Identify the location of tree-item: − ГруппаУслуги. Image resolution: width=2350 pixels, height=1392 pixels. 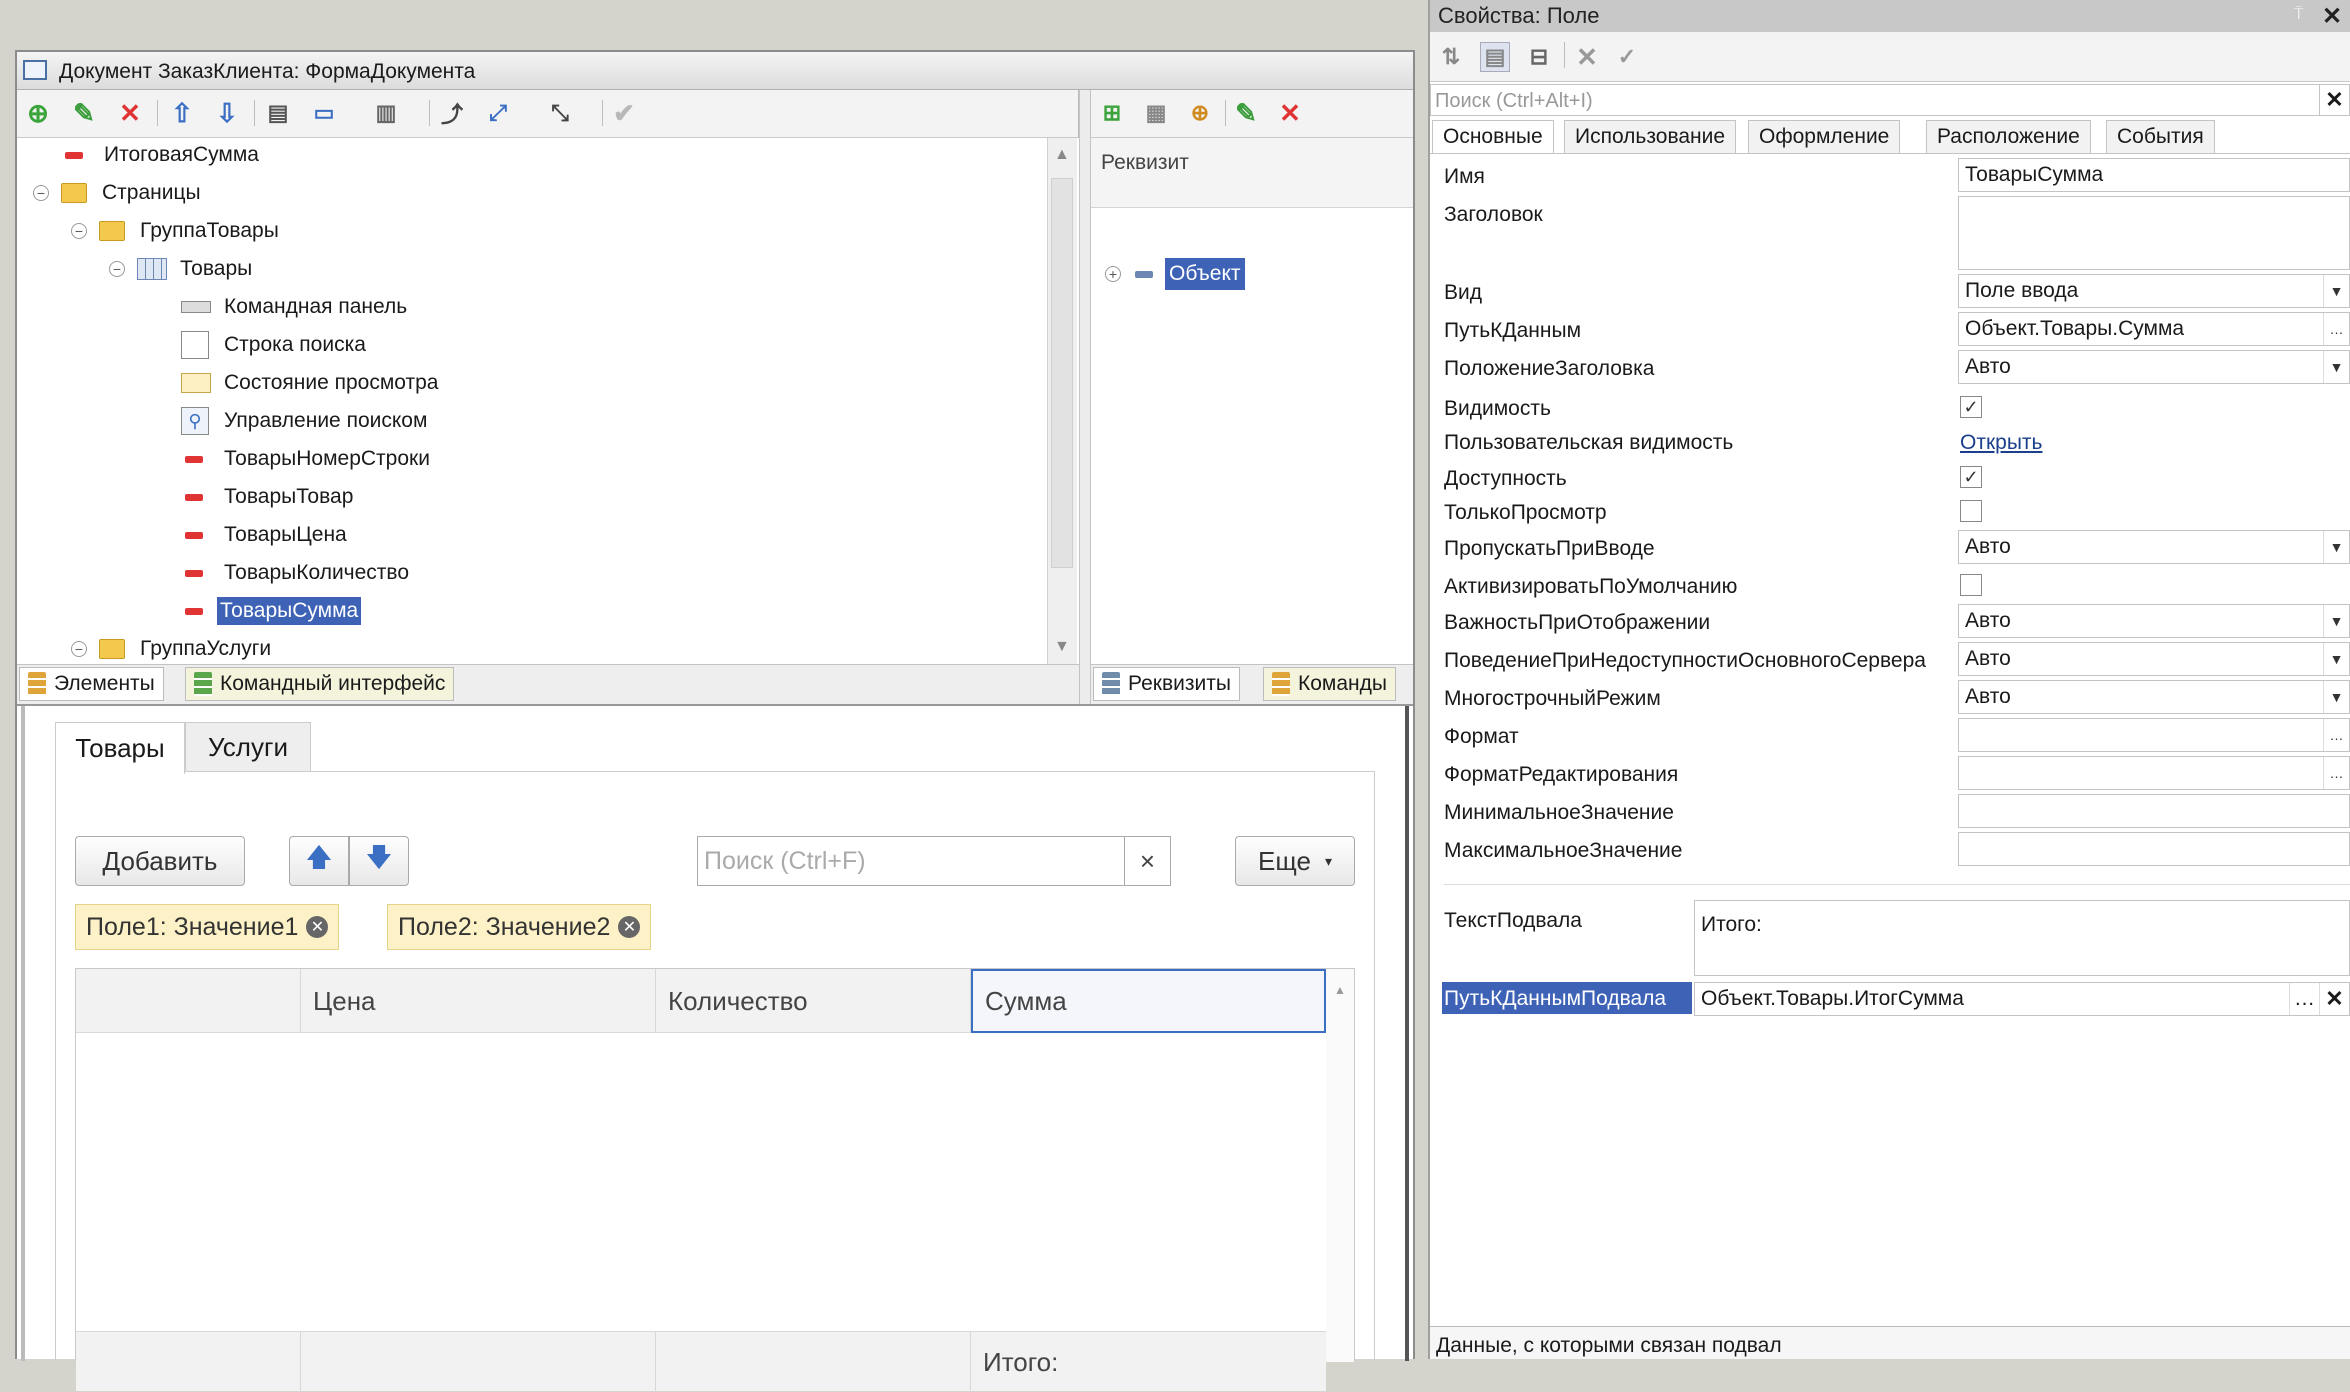
(172, 648).